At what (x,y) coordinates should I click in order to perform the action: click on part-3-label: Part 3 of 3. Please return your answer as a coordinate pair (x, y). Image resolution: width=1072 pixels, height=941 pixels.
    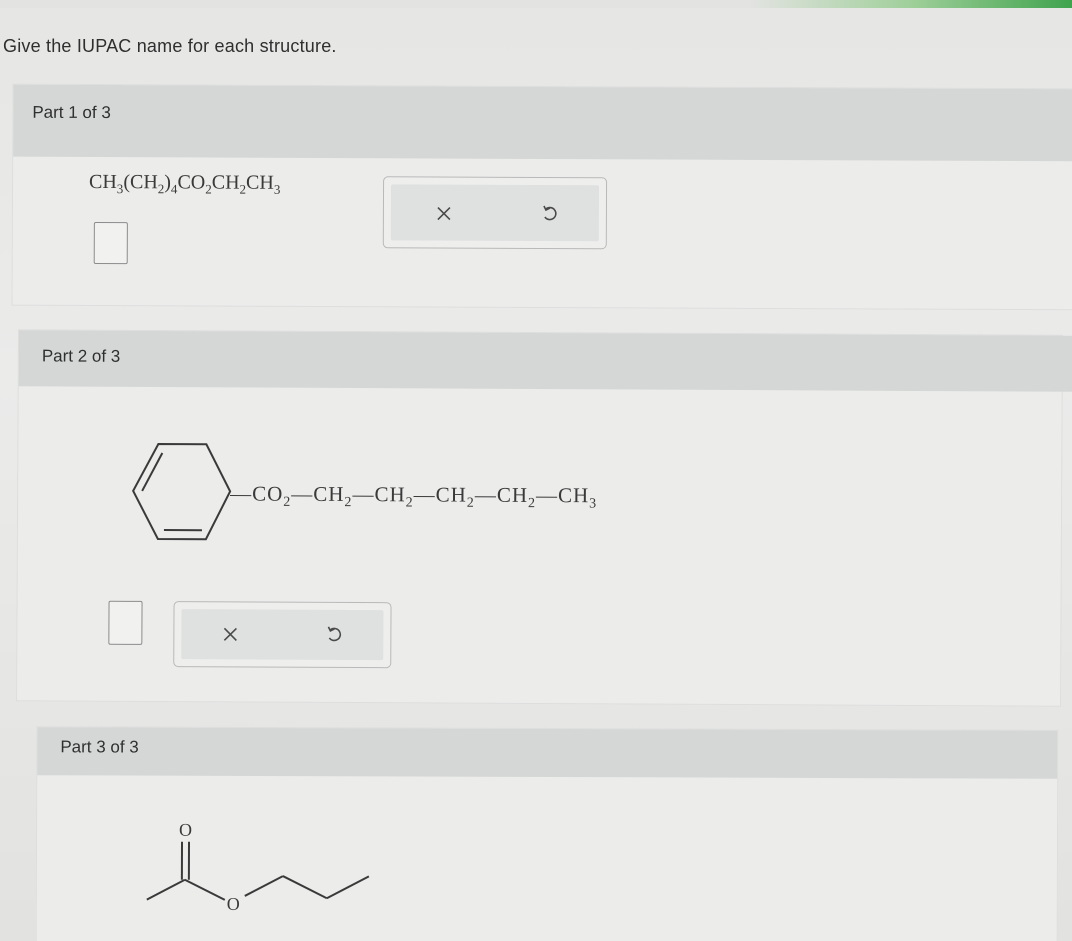
    Looking at the image, I should click on (99, 747).